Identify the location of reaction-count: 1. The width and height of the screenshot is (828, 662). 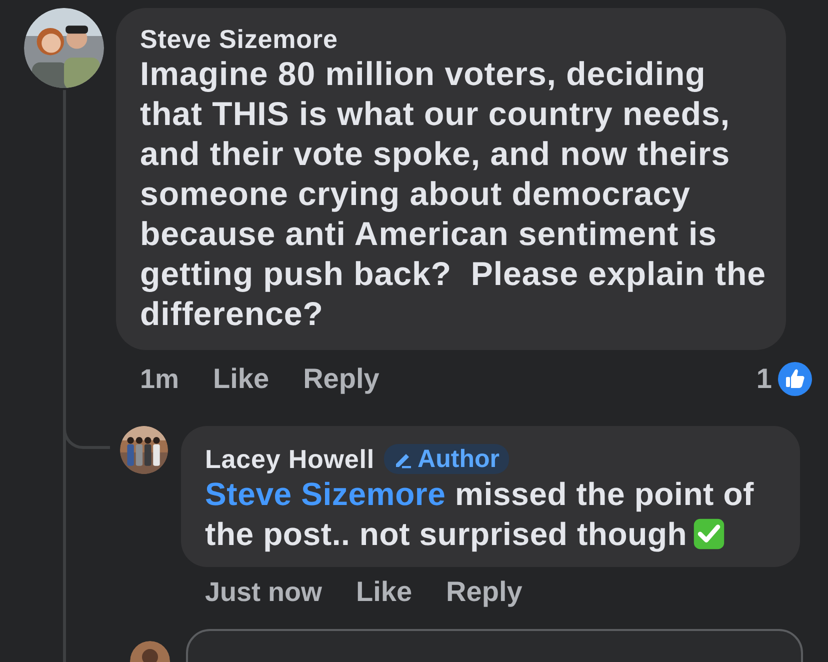
(764, 379).